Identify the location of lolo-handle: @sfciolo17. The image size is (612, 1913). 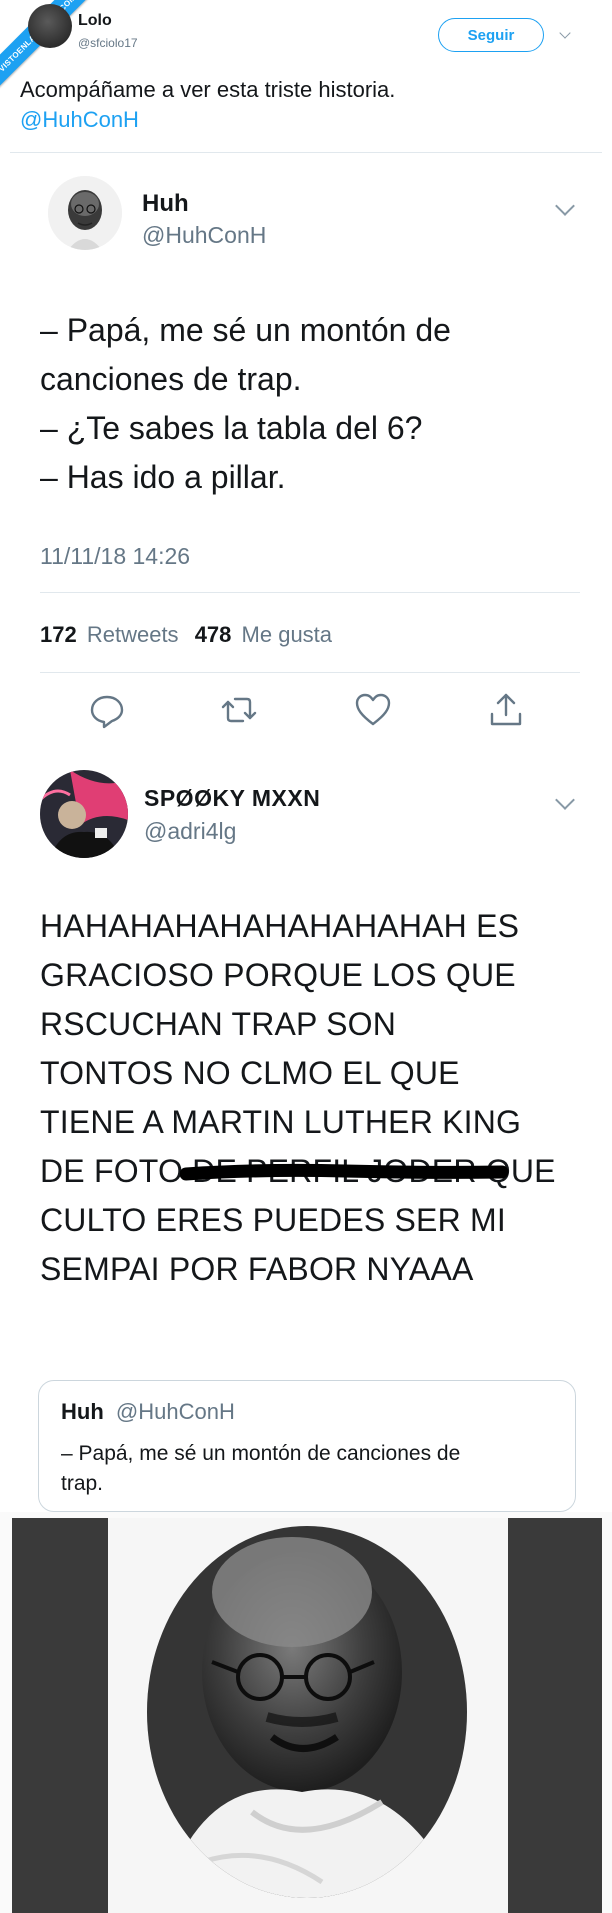
(108, 43).